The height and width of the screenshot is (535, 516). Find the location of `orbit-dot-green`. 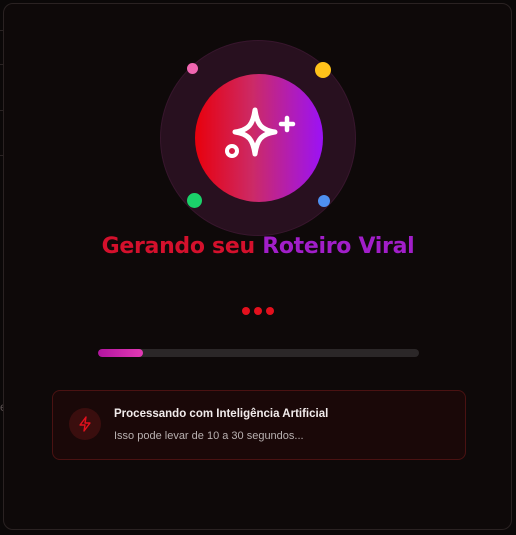

orbit-dot-green is located at coordinates (194, 200).